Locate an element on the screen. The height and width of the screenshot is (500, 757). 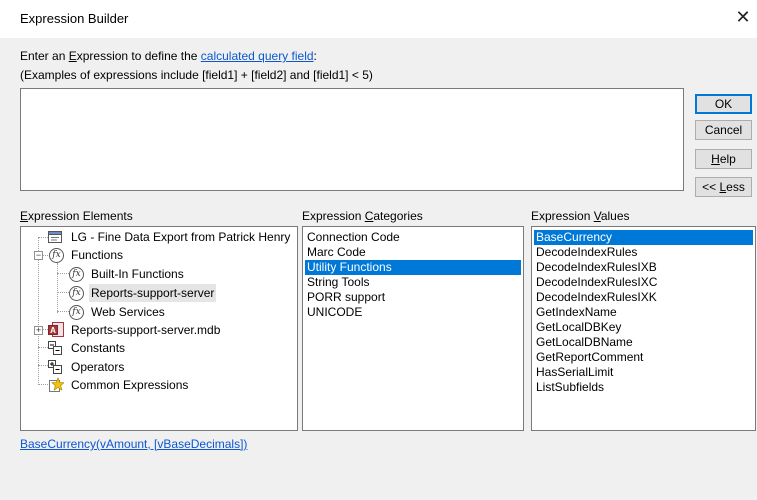
tree-item-label: Functions is located at coordinates (97, 255).